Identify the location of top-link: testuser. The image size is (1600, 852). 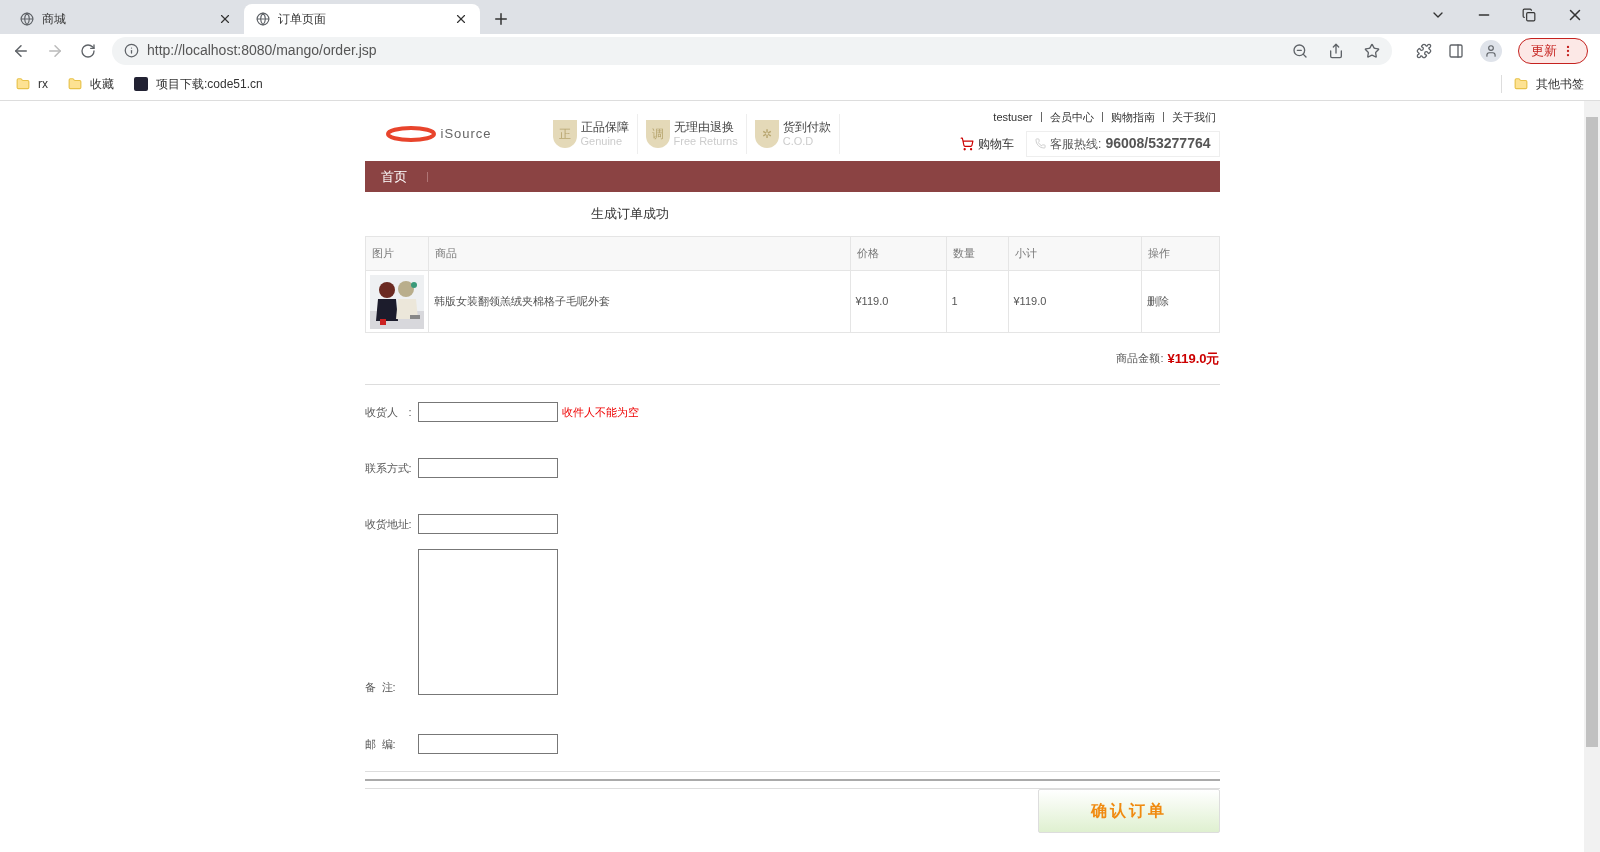
(1013, 117).